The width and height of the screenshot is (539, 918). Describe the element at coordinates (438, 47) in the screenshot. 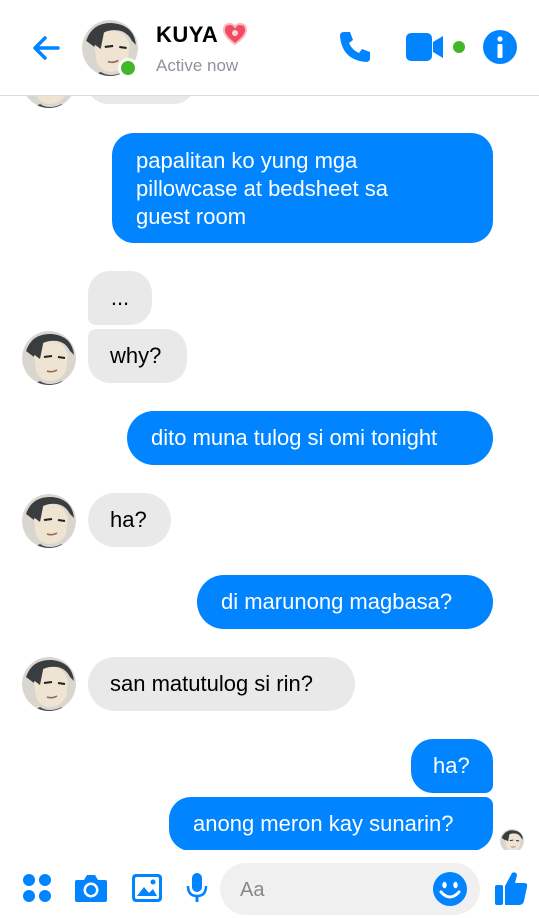

I see `video-camera-icon` at that location.